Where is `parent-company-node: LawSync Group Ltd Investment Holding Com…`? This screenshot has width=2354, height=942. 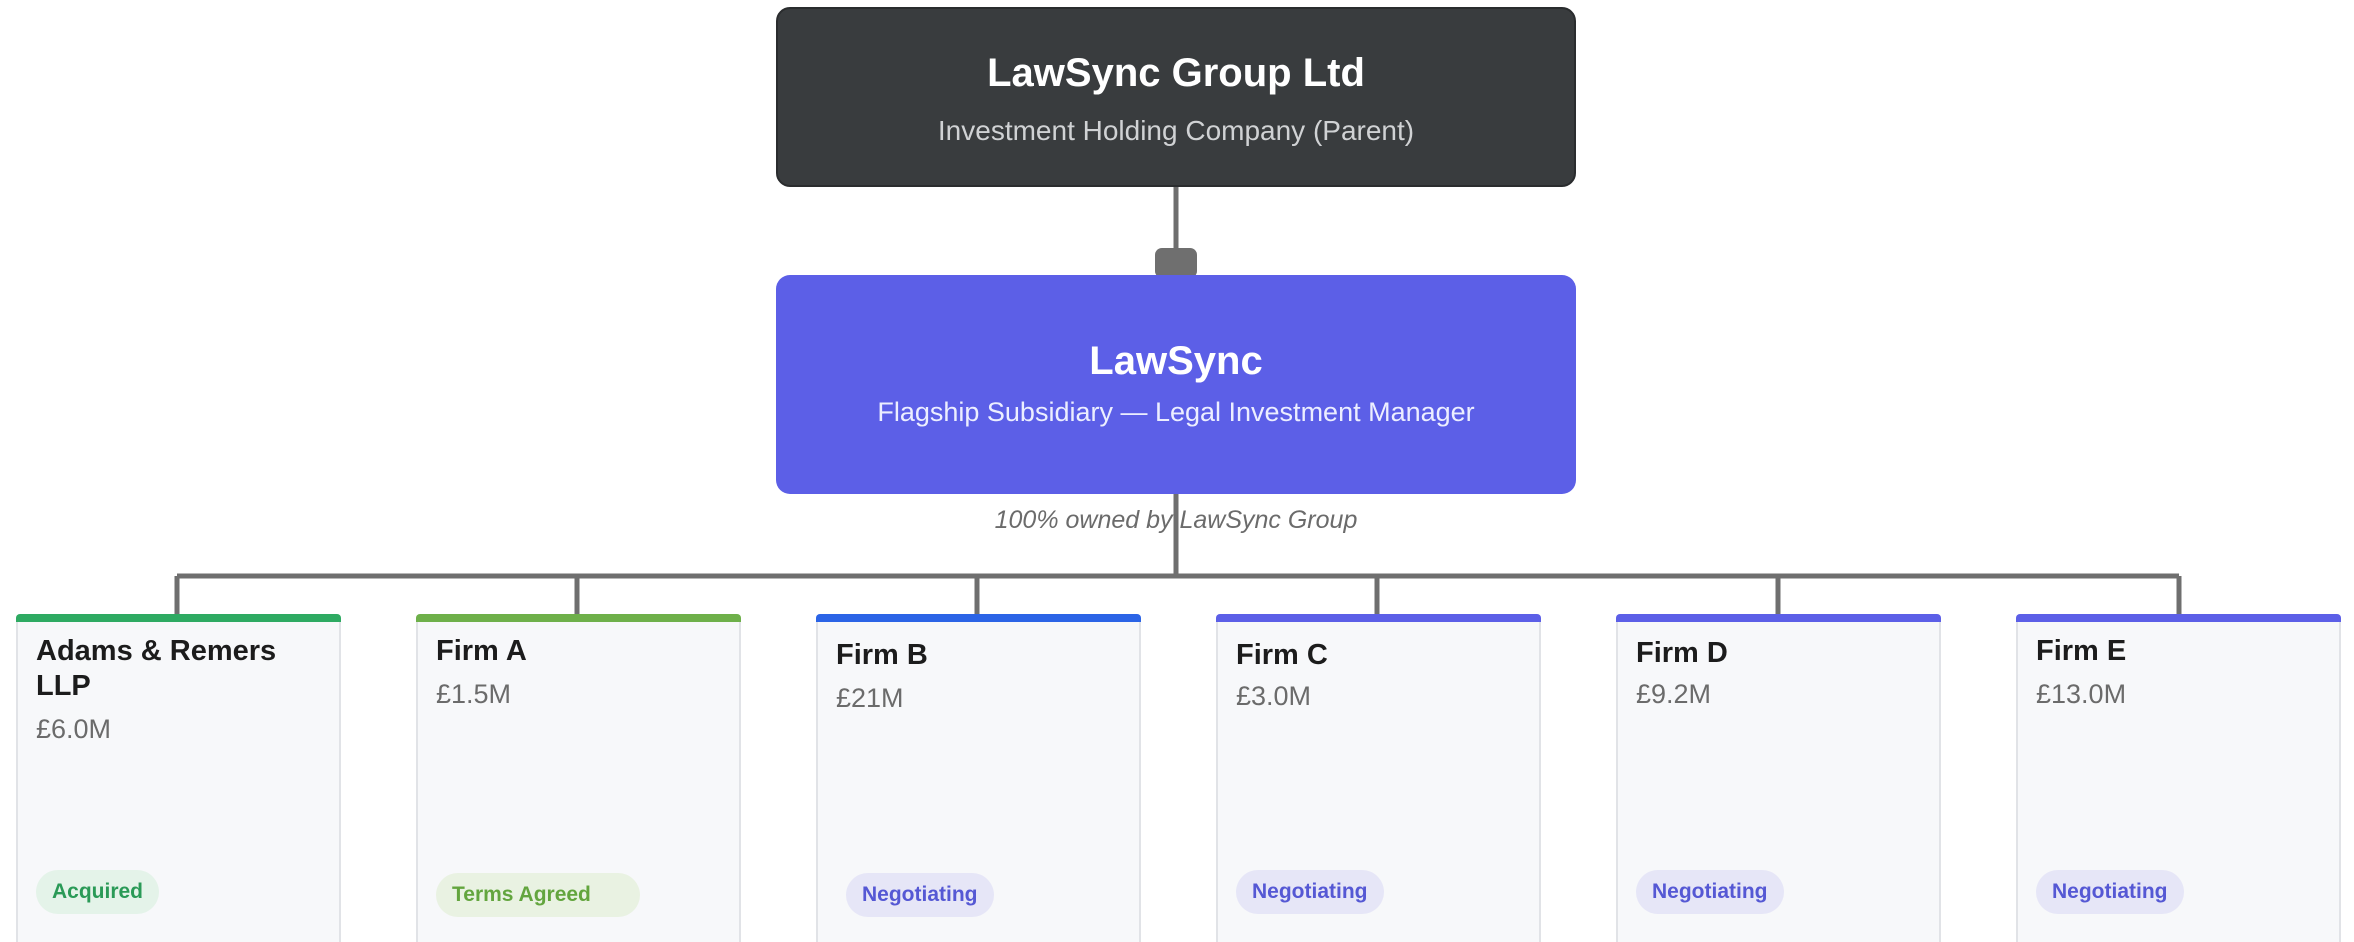
parent-company-node: LawSync Group Ltd Investment Holding Com… is located at coordinates (1176, 97).